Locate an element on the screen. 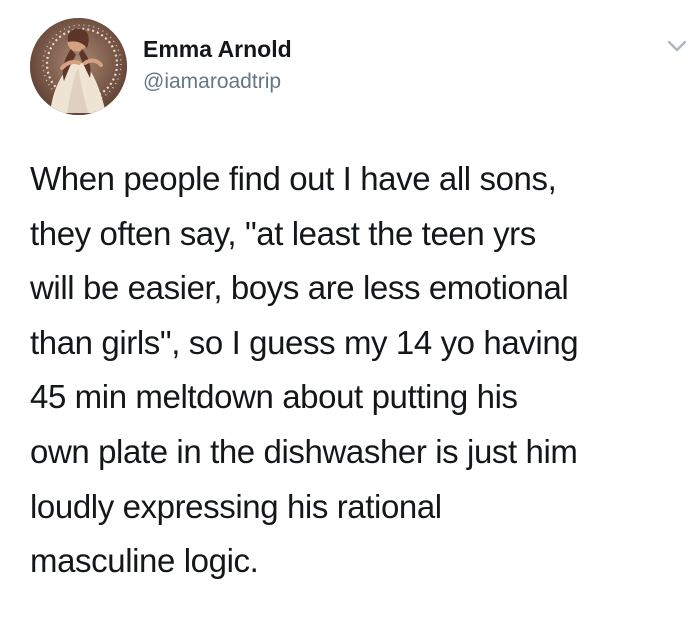  author-handle: @iamaroadtrip is located at coordinates (212, 82).